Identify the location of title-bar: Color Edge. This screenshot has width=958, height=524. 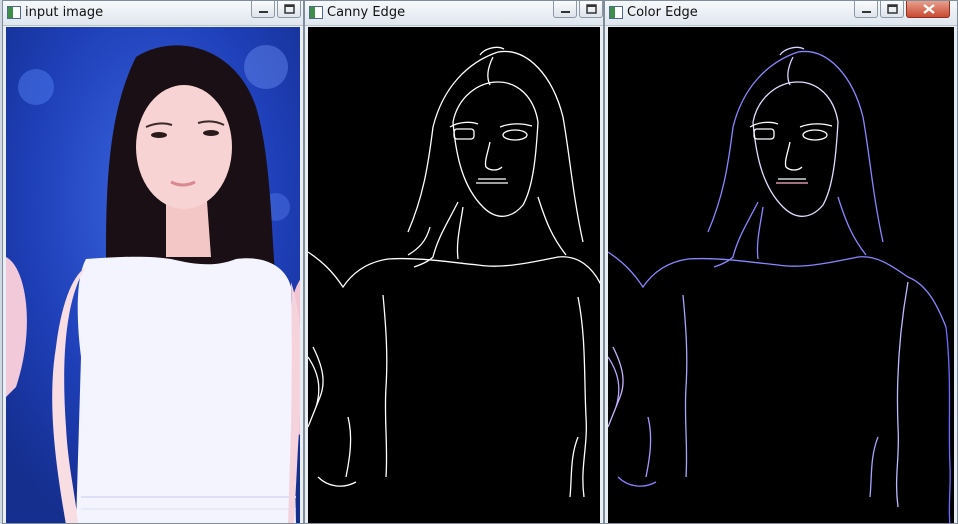
(781, 13).